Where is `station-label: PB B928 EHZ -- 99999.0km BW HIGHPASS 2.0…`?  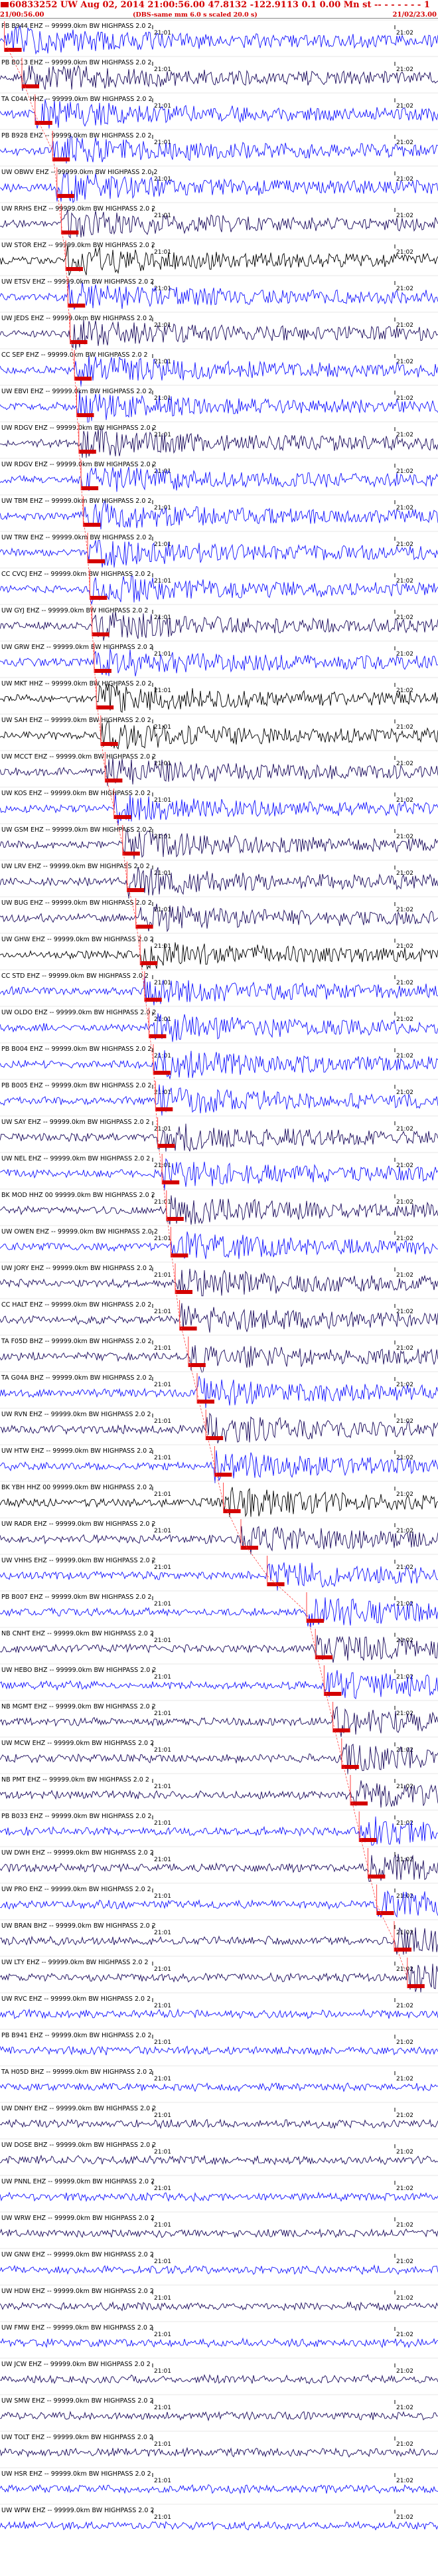
station-label: PB B928 EHZ -- 99999.0km BW HIGHPASS 2.0… is located at coordinates (76, 135).